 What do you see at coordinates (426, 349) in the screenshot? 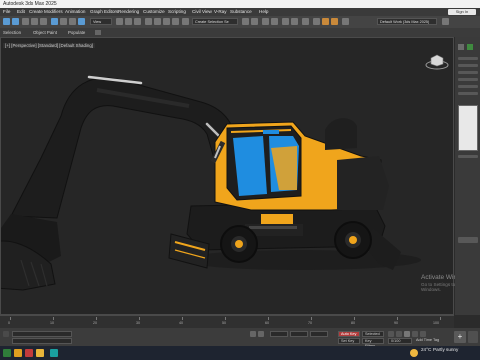
I see `weather-temperature: 24°C` at bounding box center [426, 349].